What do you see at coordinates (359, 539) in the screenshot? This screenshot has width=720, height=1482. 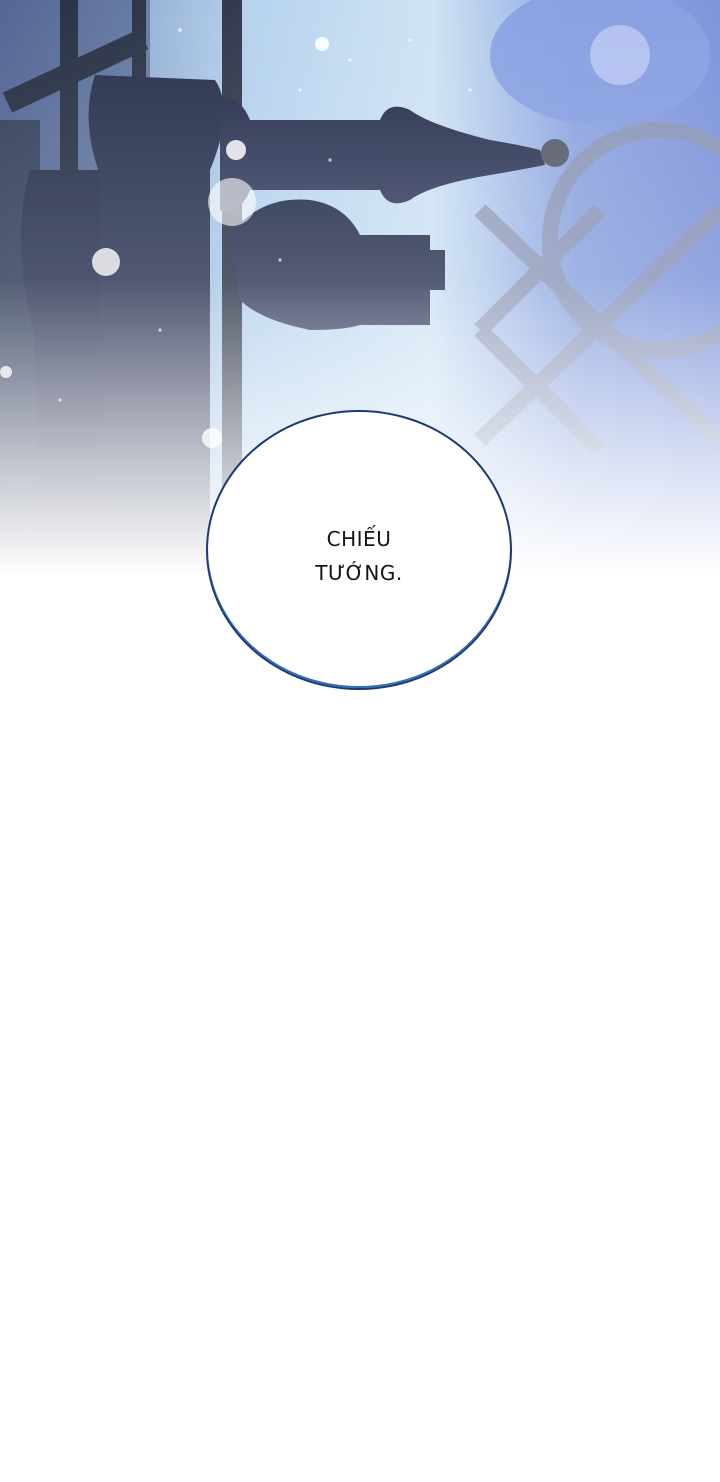 I see `speech-line-1: CHIẾU` at bounding box center [359, 539].